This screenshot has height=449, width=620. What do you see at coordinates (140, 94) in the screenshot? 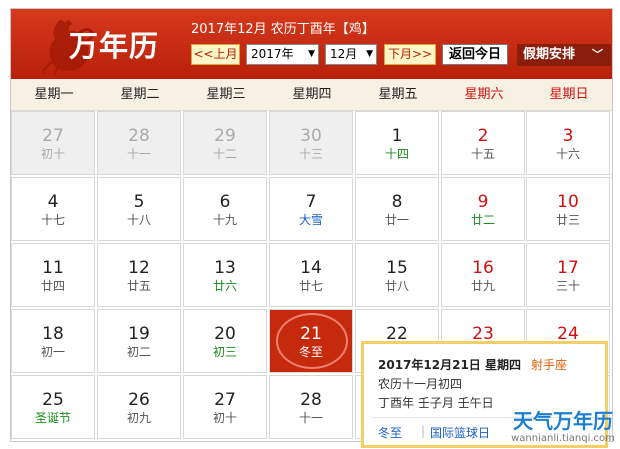
I see `weekday-label: 星期二` at bounding box center [140, 94].